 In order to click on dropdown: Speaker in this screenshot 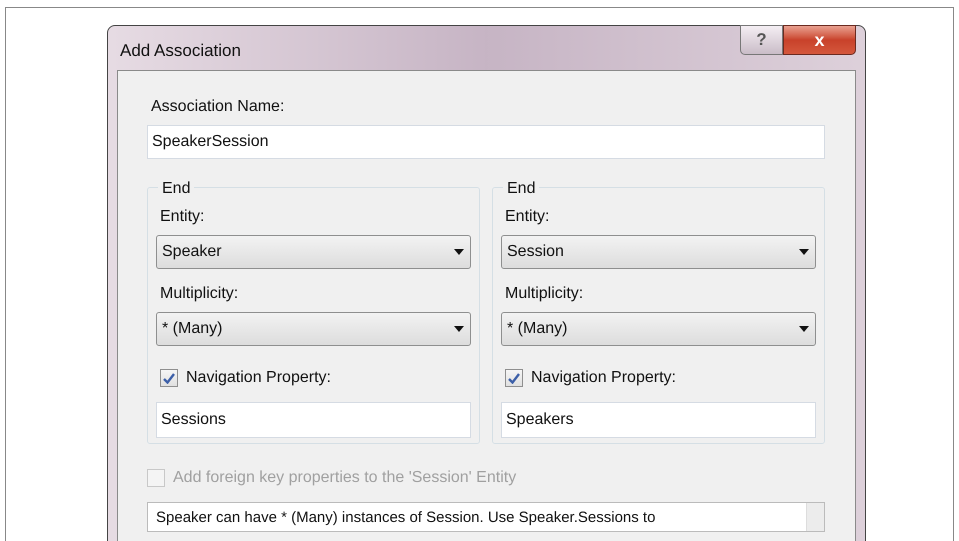, I will do `click(313, 252)`.